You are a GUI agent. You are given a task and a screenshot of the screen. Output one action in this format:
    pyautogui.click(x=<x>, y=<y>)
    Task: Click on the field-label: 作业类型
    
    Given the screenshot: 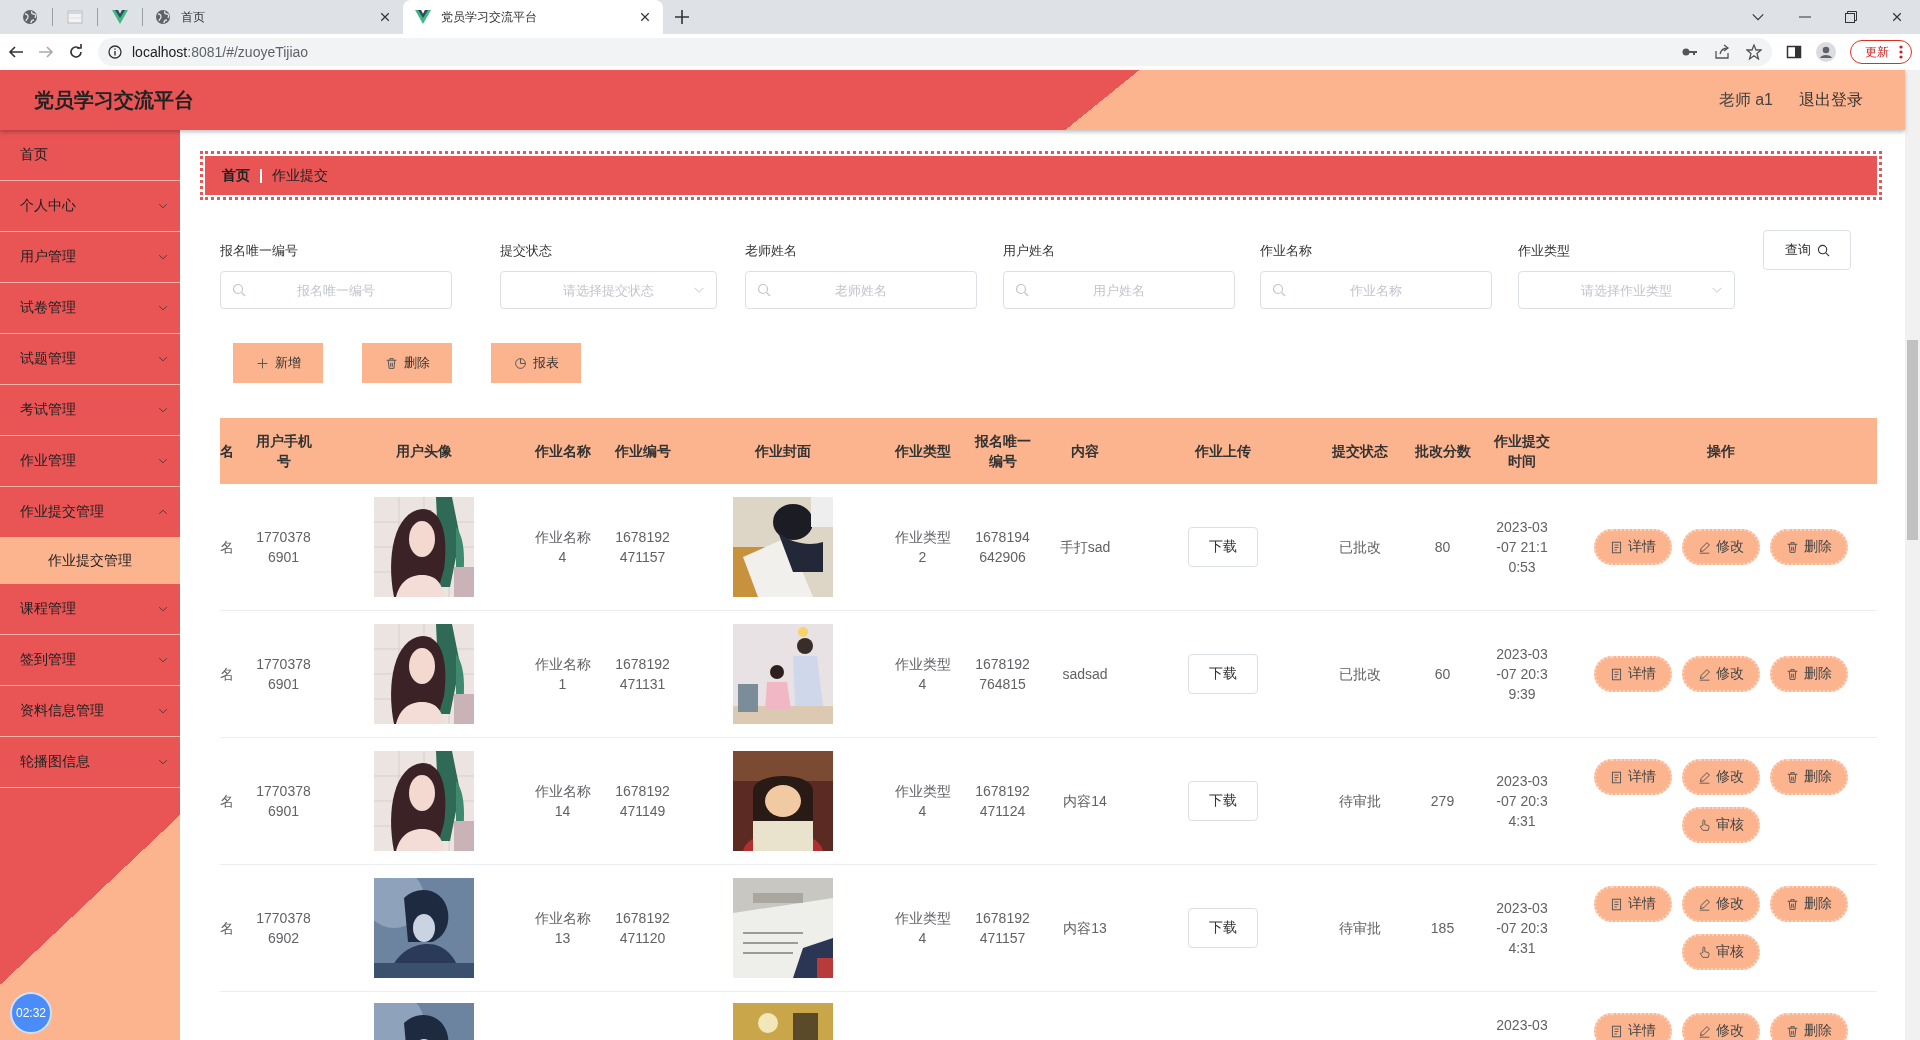 What is the action you would take?
    pyautogui.click(x=1544, y=251)
    